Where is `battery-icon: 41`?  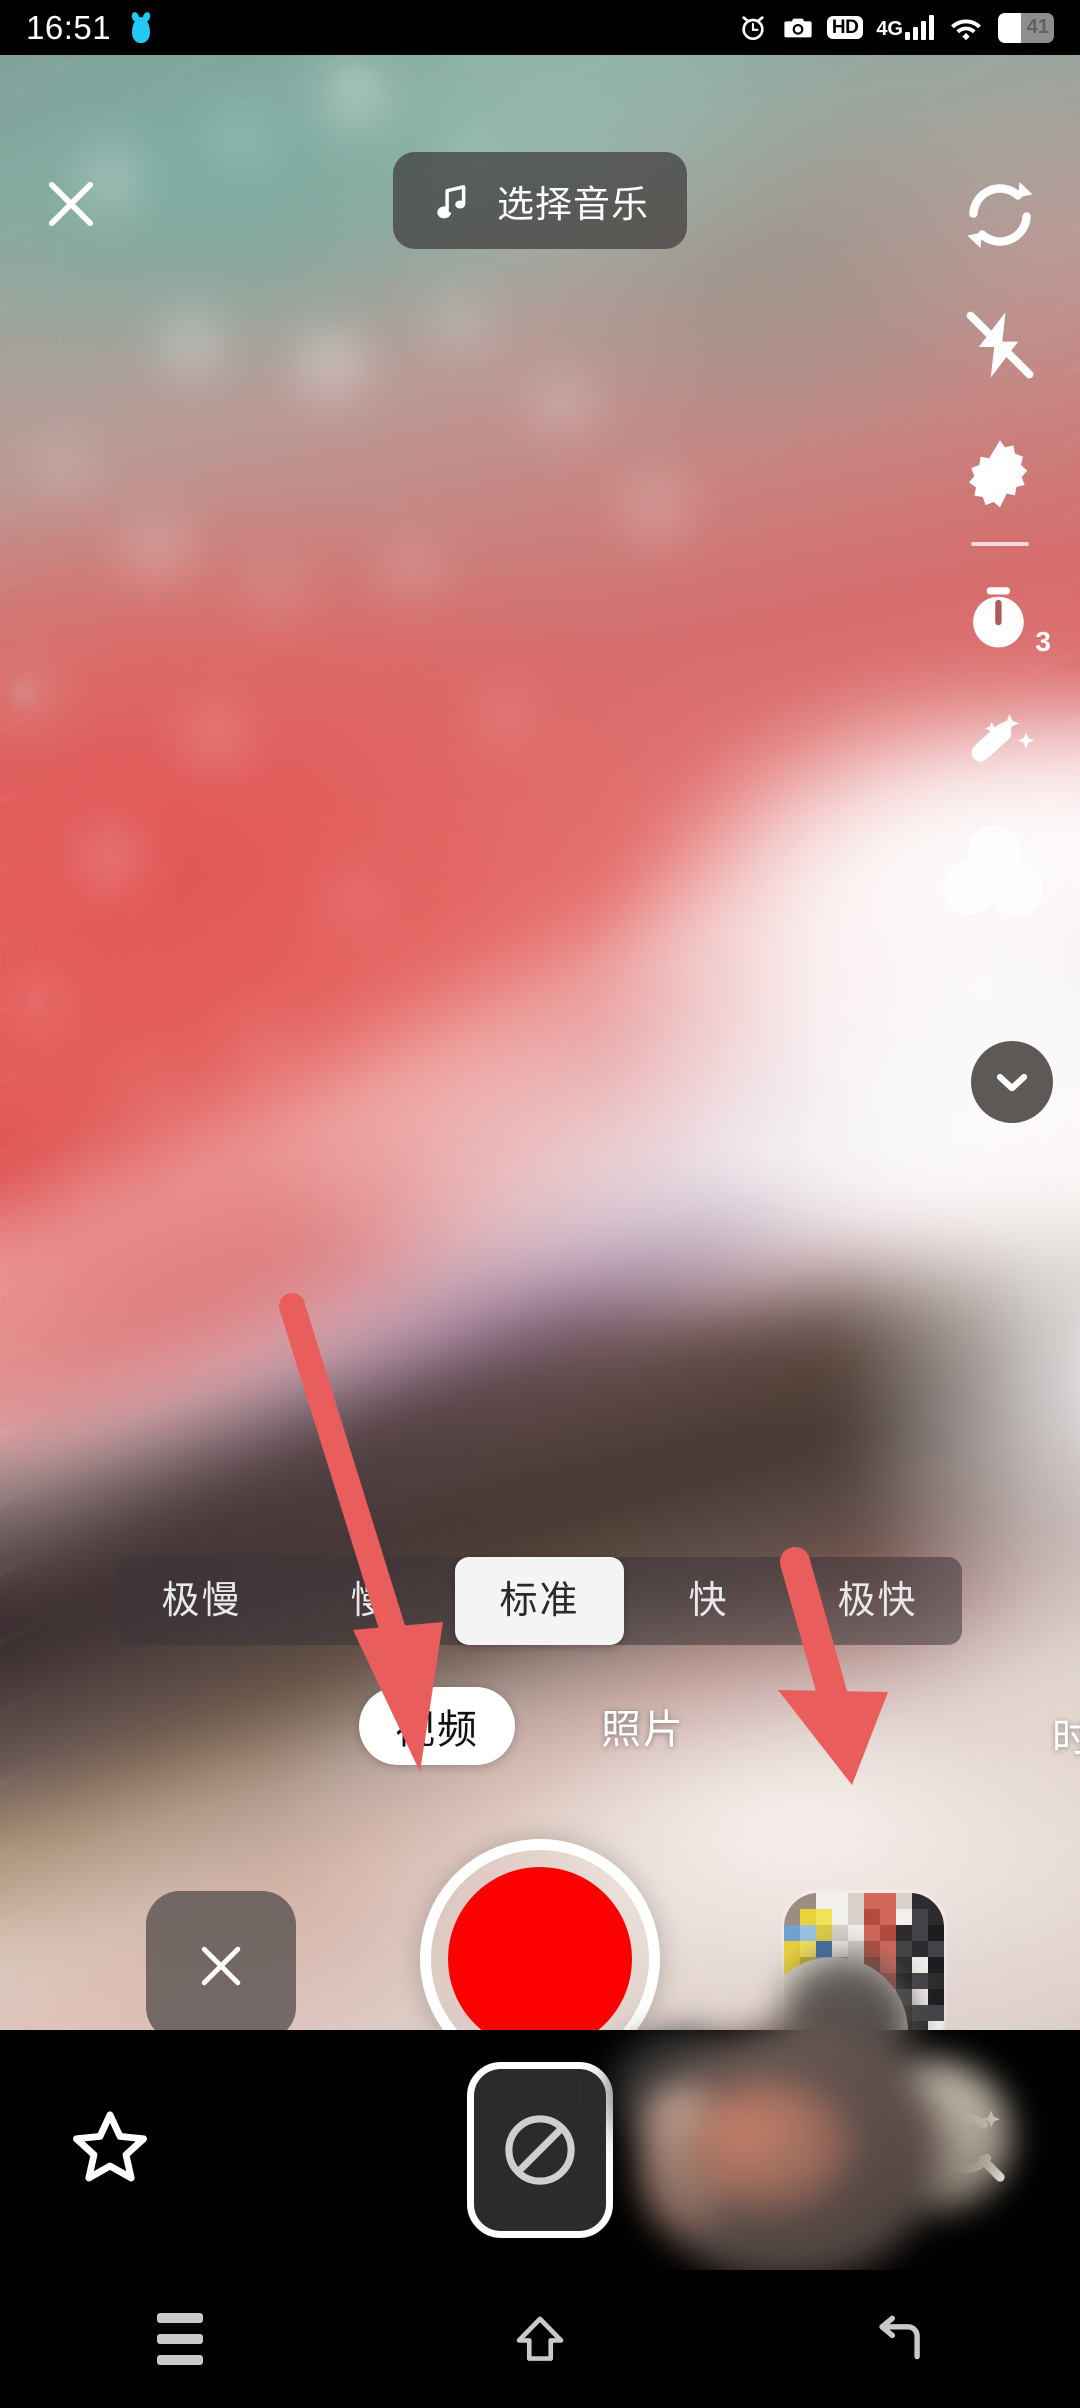 battery-icon: 41 is located at coordinates (1026, 27).